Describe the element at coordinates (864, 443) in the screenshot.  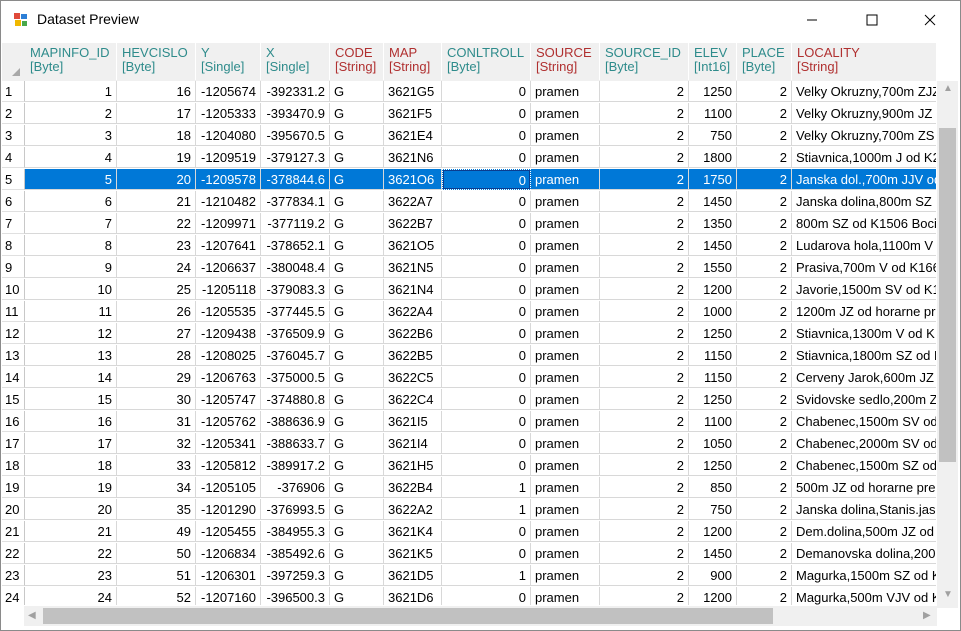
I see `cell-locality: Chabenec,2000m SV od` at that location.